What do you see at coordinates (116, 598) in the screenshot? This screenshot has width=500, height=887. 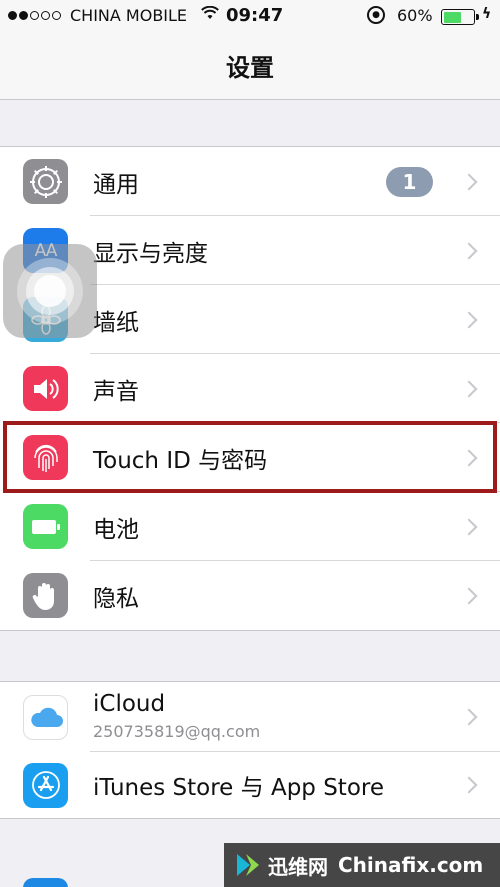 I see `settings-row-label: 隐私` at bounding box center [116, 598].